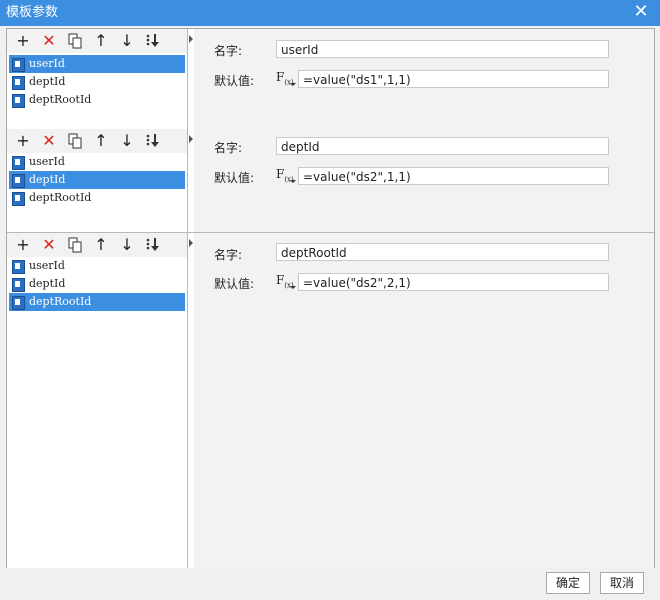  Describe the element at coordinates (453, 282) in the screenshot. I see `default-value-input: =value("ds2",2,1)` at that location.